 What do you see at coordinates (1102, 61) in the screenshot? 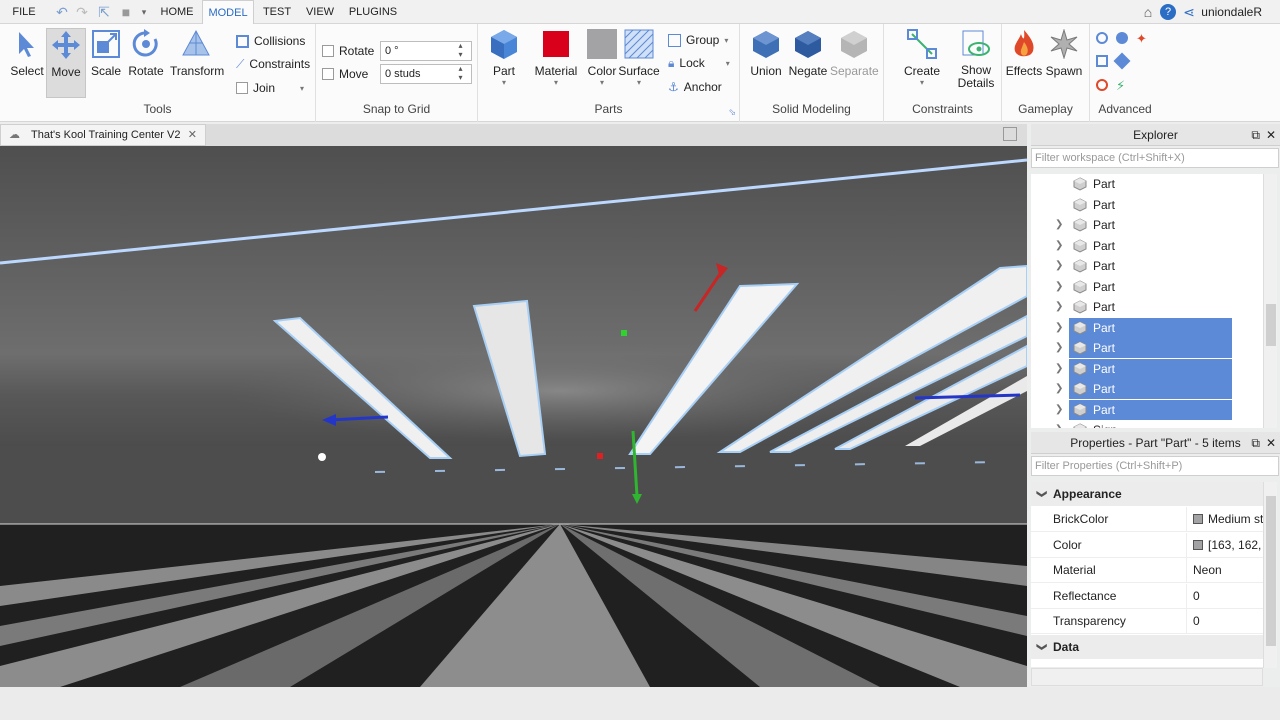
I see `grid-icon` at bounding box center [1102, 61].